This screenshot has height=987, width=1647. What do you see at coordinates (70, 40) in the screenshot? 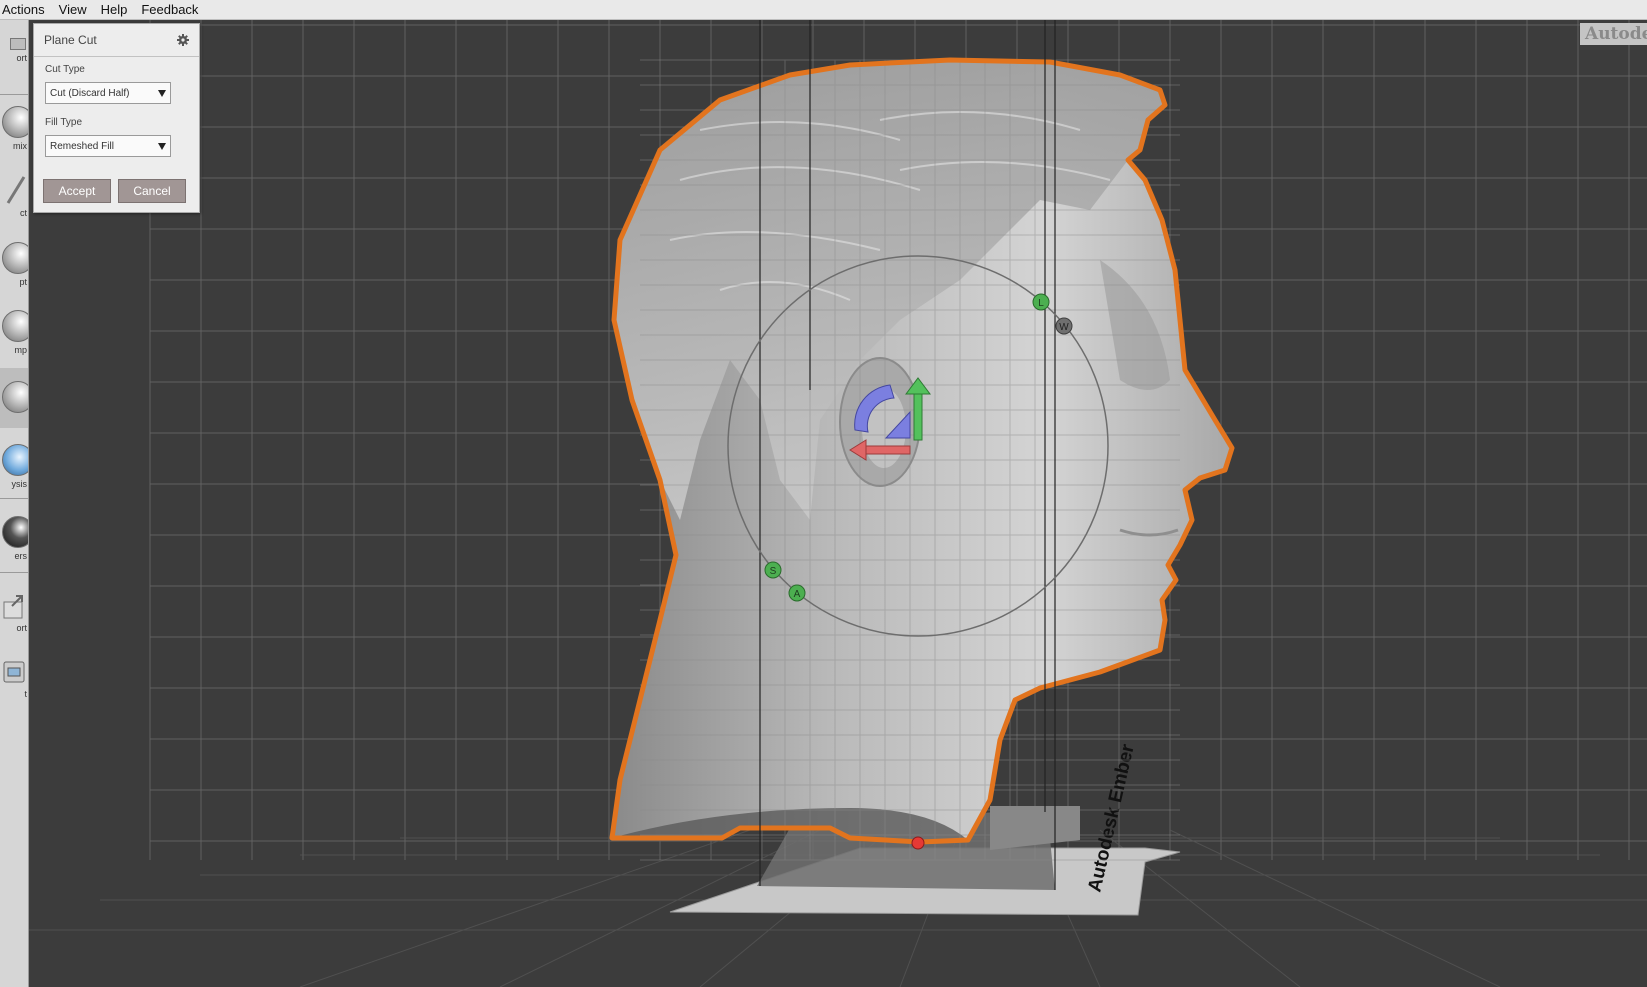
I see `panel-title: Plane Cut` at bounding box center [70, 40].